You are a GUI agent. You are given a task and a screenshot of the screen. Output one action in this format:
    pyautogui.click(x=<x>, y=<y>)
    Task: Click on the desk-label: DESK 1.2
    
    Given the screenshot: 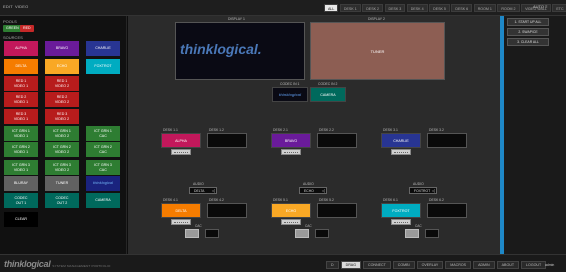 What is the action you would take?
    pyautogui.click(x=216, y=130)
    